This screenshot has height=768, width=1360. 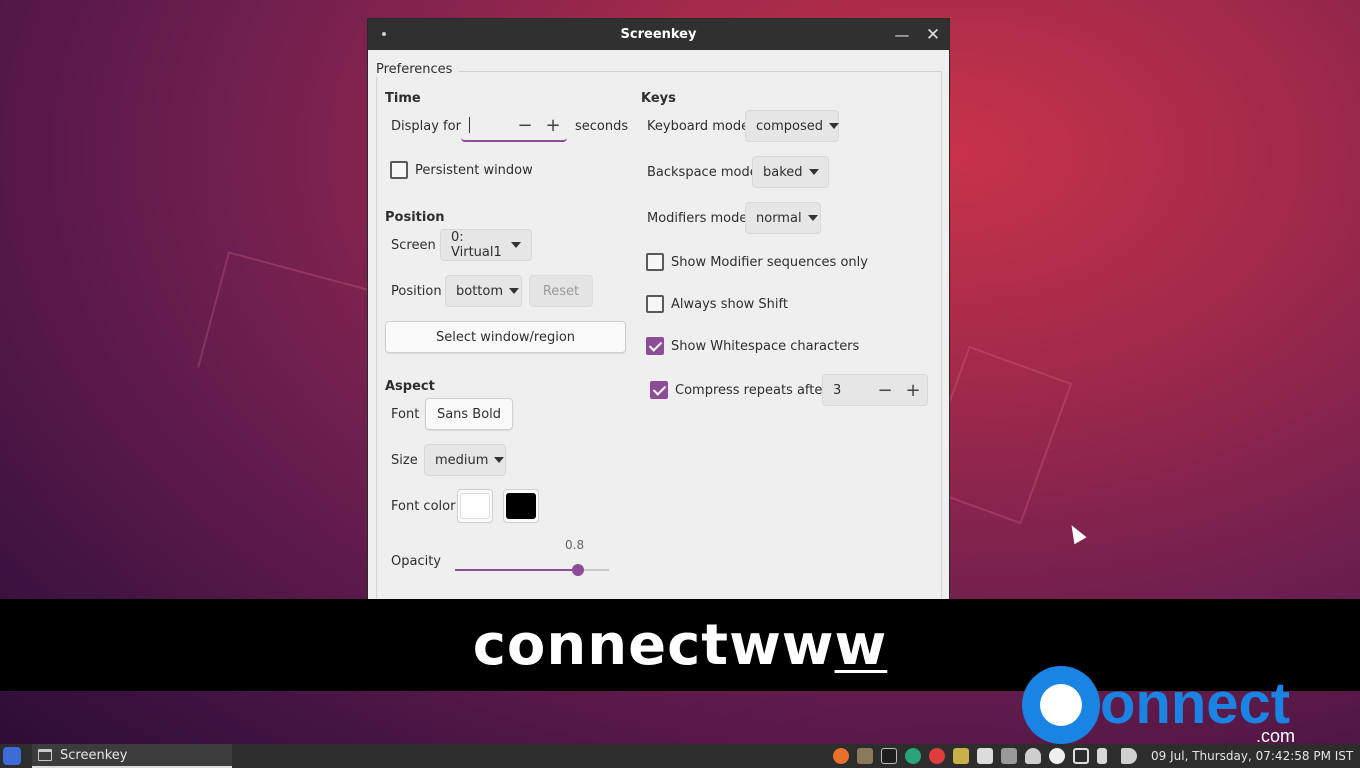 What do you see at coordinates (702, 172) in the screenshot?
I see `backspace-mode-label: Backspace mode` at bounding box center [702, 172].